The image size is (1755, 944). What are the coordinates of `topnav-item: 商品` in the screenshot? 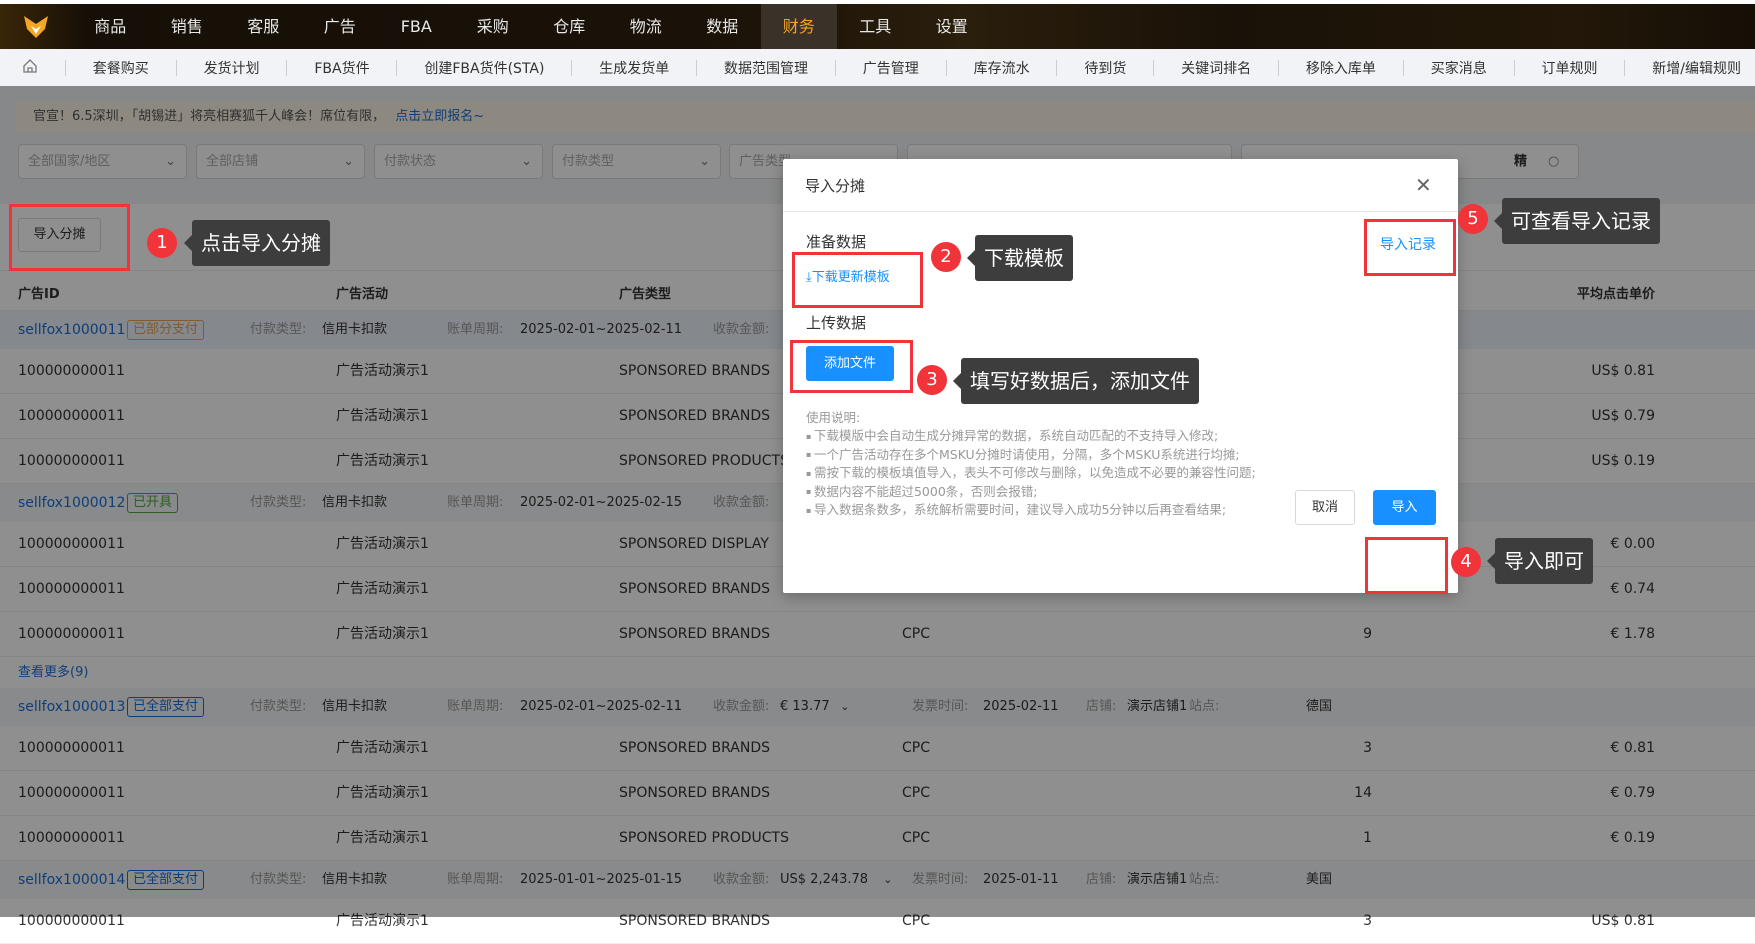 It's located at (110, 26).